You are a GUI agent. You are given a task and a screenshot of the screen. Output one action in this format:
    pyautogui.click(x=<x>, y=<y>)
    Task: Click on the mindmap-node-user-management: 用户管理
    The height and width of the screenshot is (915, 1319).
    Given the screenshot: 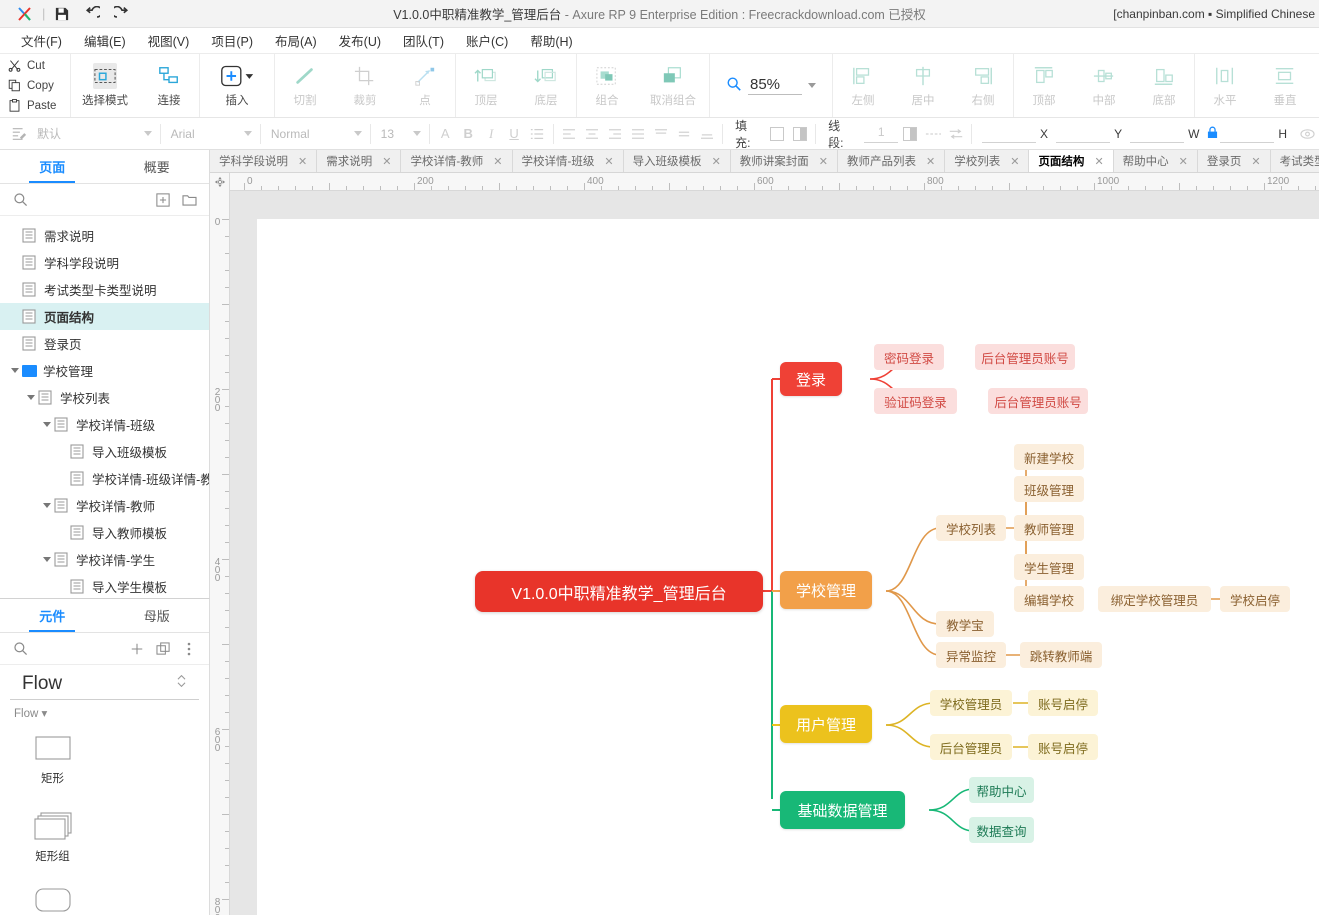 What is the action you would take?
    pyautogui.click(x=826, y=724)
    